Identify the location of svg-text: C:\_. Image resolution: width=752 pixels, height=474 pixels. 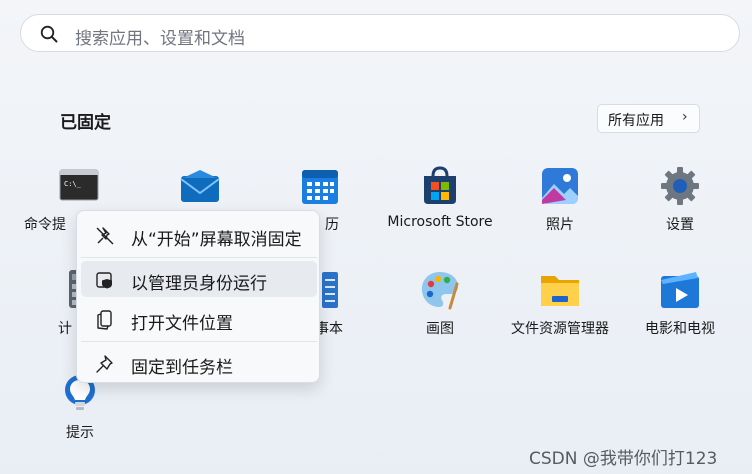
(73, 184).